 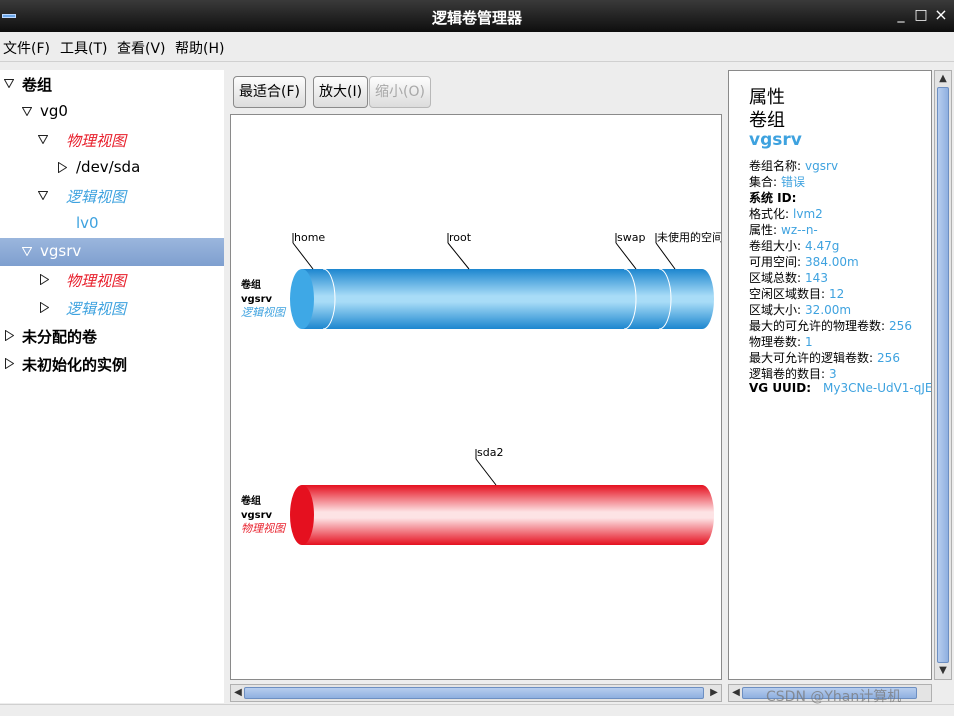 What do you see at coordinates (921, 15) in the screenshot?
I see `maximize-button: □` at bounding box center [921, 15].